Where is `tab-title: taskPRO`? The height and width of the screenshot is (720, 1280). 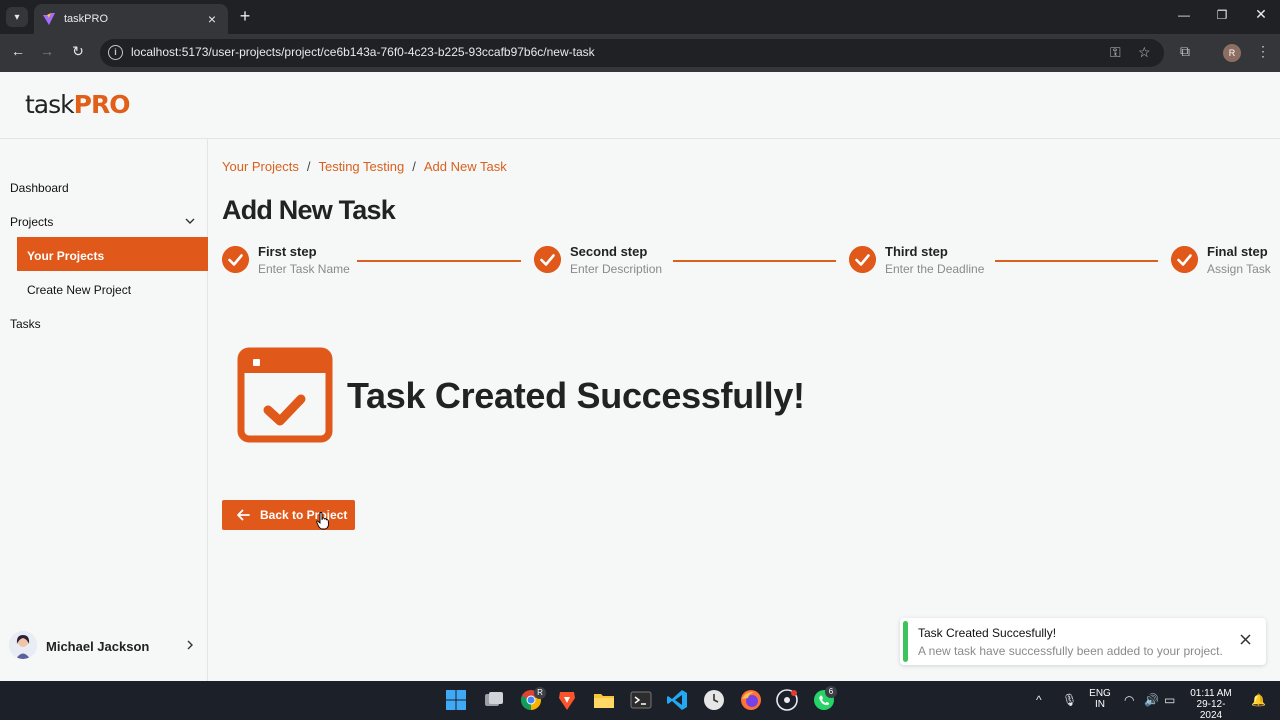
tab-title: taskPRO is located at coordinates (86, 19).